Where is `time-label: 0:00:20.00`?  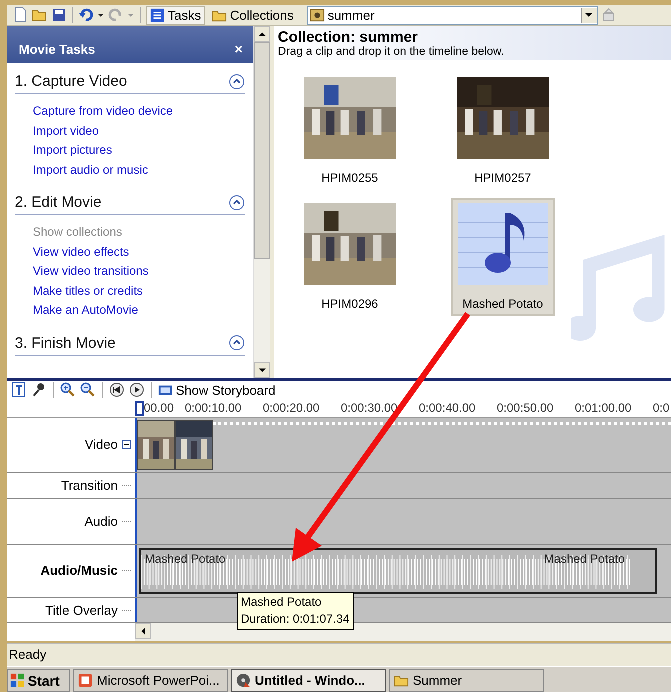
time-label: 0:00:20.00 is located at coordinates (292, 408).